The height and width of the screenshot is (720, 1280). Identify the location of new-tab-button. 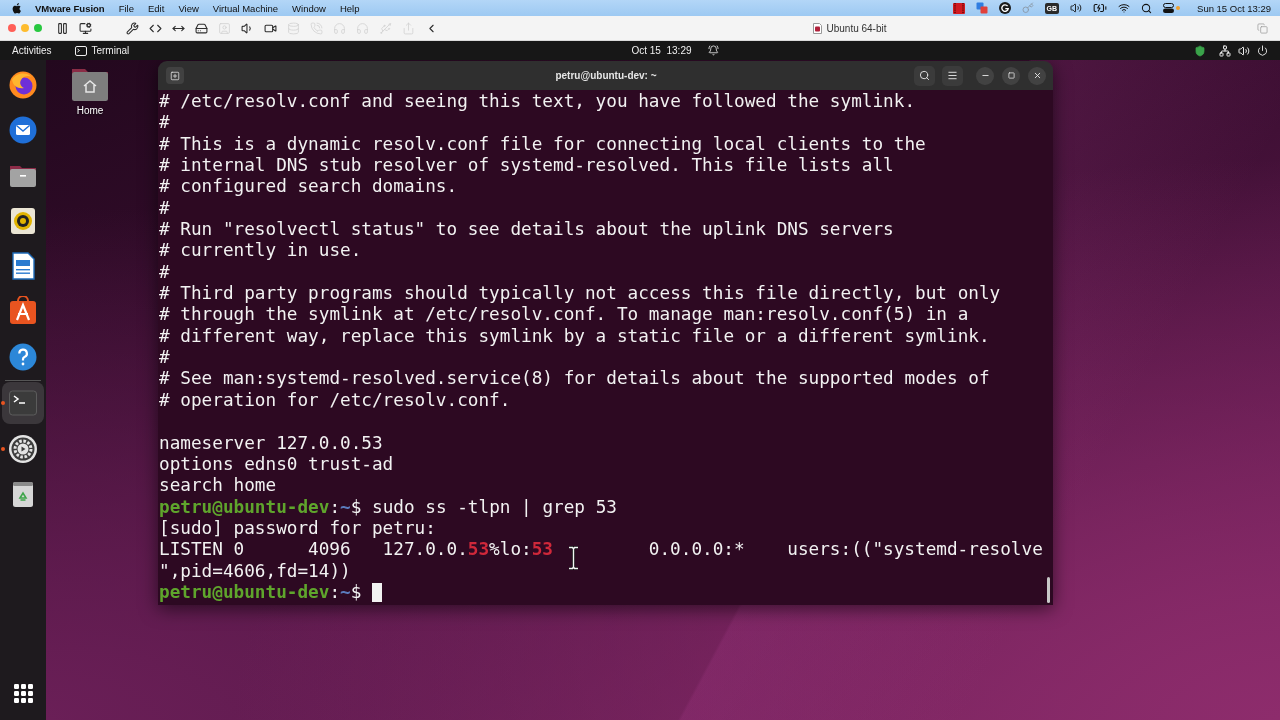
(175, 75).